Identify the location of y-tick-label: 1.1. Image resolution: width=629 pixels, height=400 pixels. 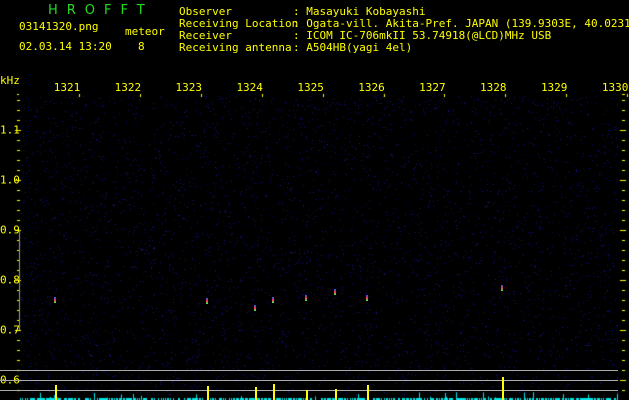
(10, 130).